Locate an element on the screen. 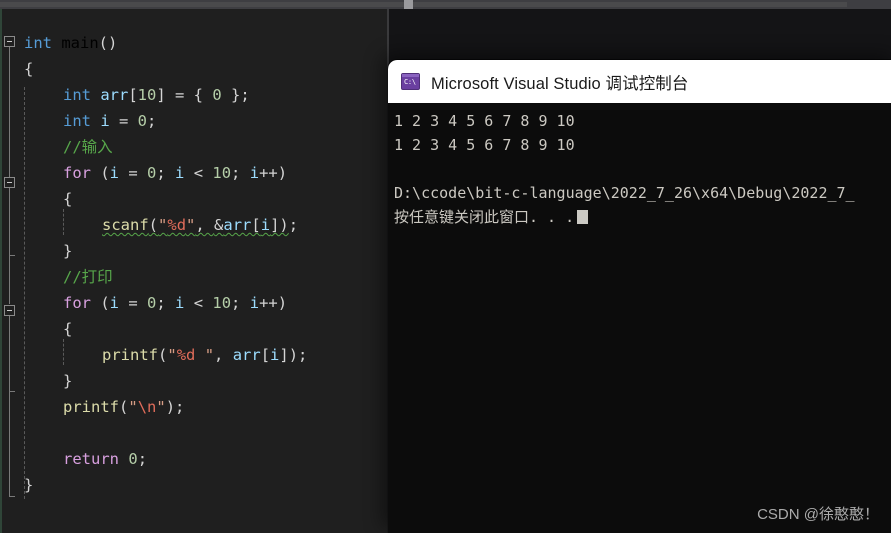  console-output-line: 1 2 3 4 5 6 7 8 9 10 is located at coordinates (484, 121).